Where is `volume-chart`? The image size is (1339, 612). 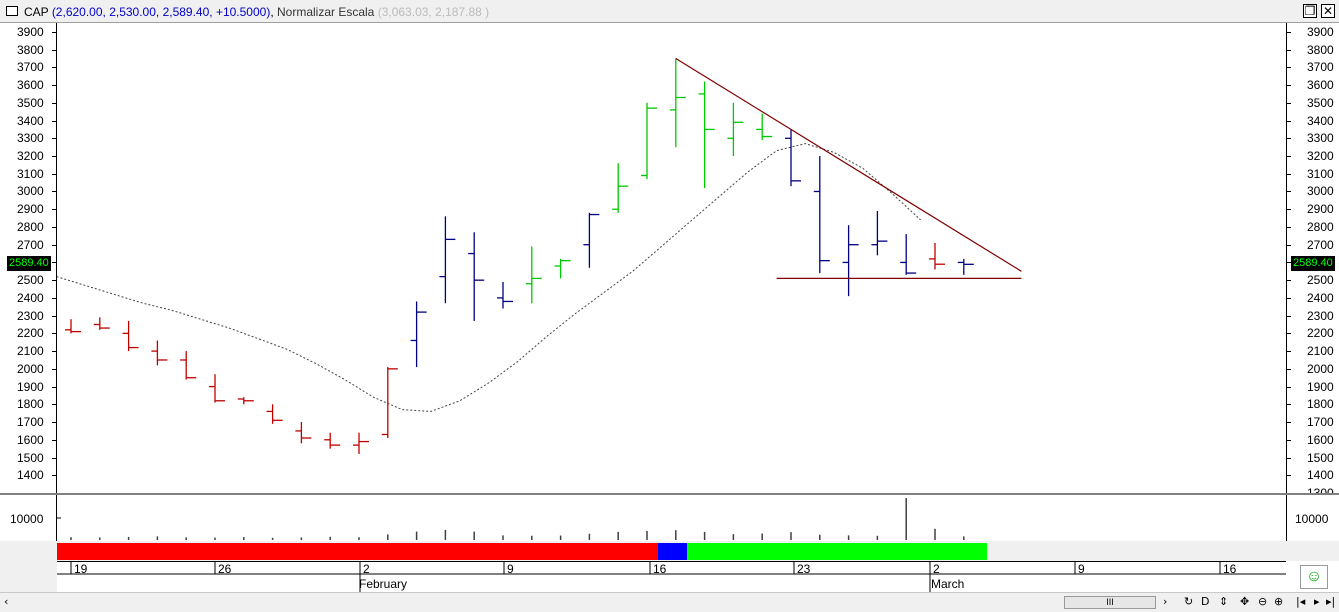
volume-chart is located at coordinates (671, 518).